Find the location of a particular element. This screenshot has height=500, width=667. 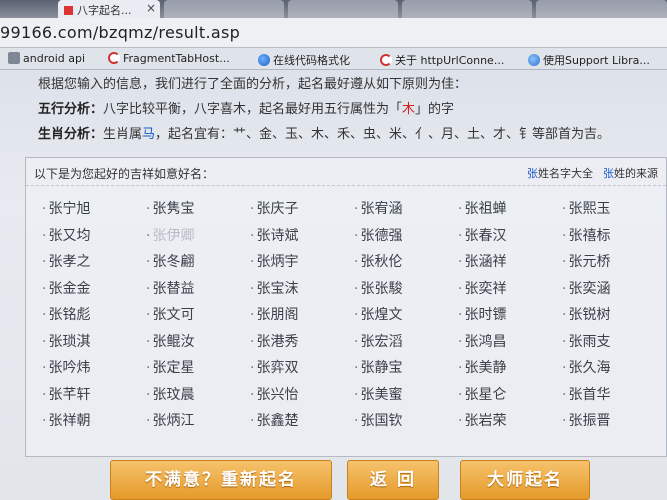

name-link: · 张振晋 is located at coordinates (614, 423).